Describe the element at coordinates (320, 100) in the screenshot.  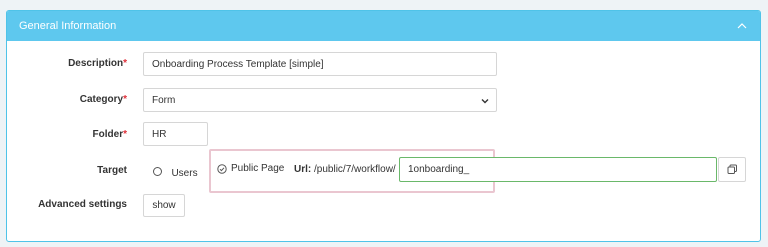
I see `category-select: Form` at that location.